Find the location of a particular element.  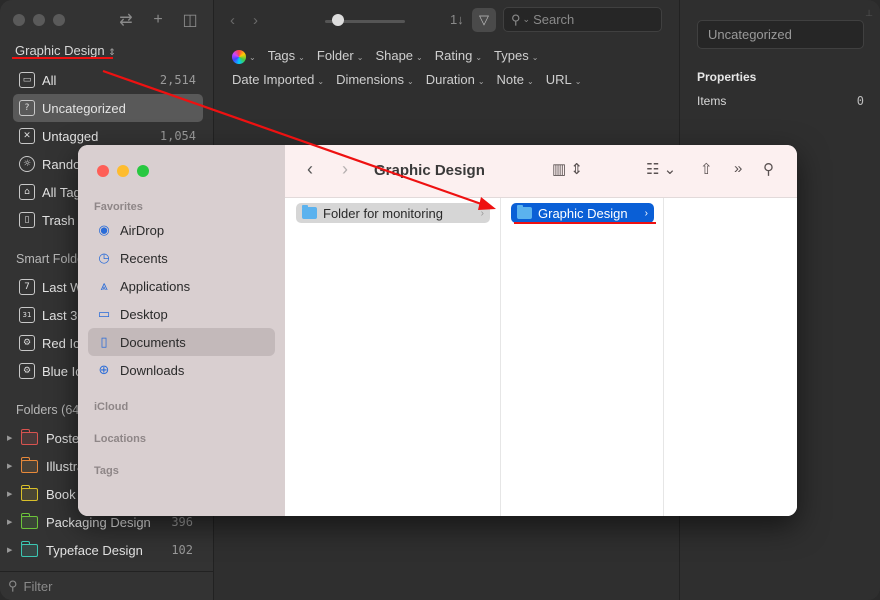

minimize-button is located at coordinates (39, 20).